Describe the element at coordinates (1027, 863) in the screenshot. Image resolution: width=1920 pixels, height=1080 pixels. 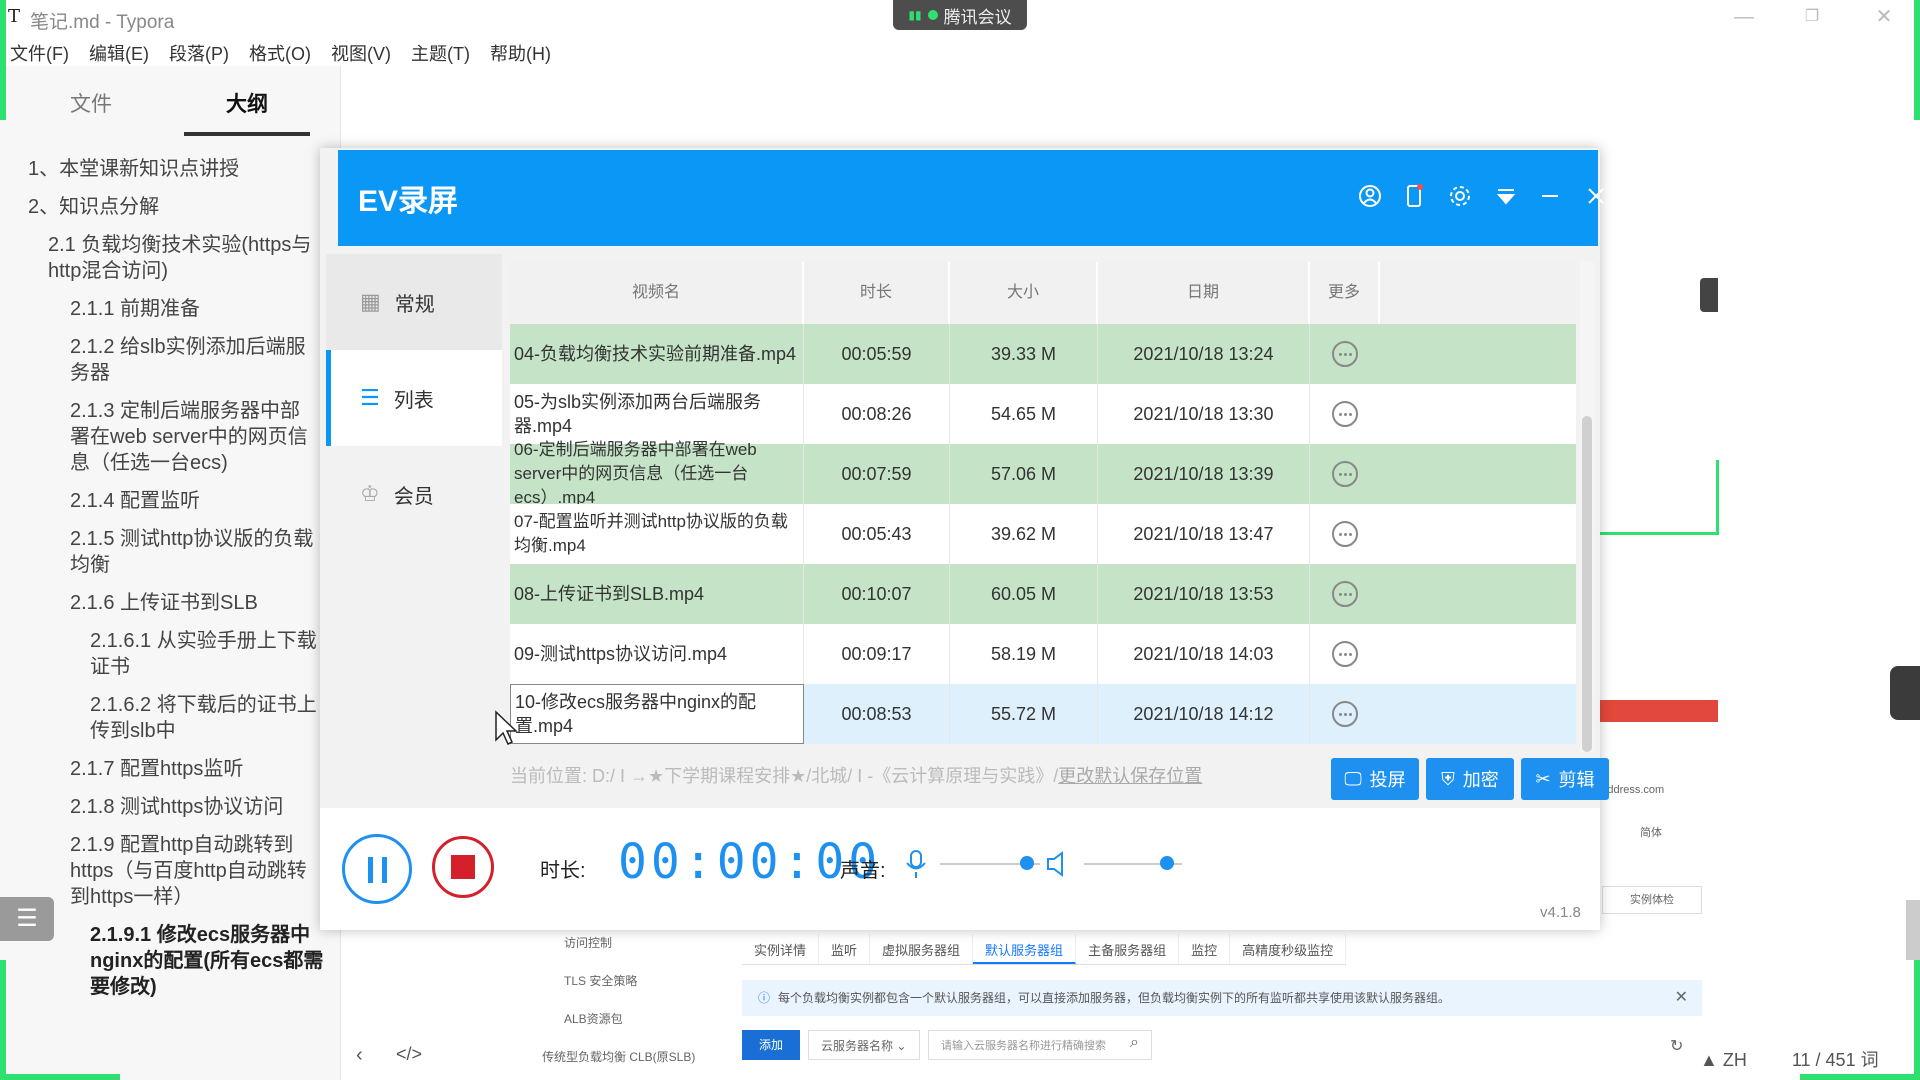
I see `mic-slider-handle` at that location.